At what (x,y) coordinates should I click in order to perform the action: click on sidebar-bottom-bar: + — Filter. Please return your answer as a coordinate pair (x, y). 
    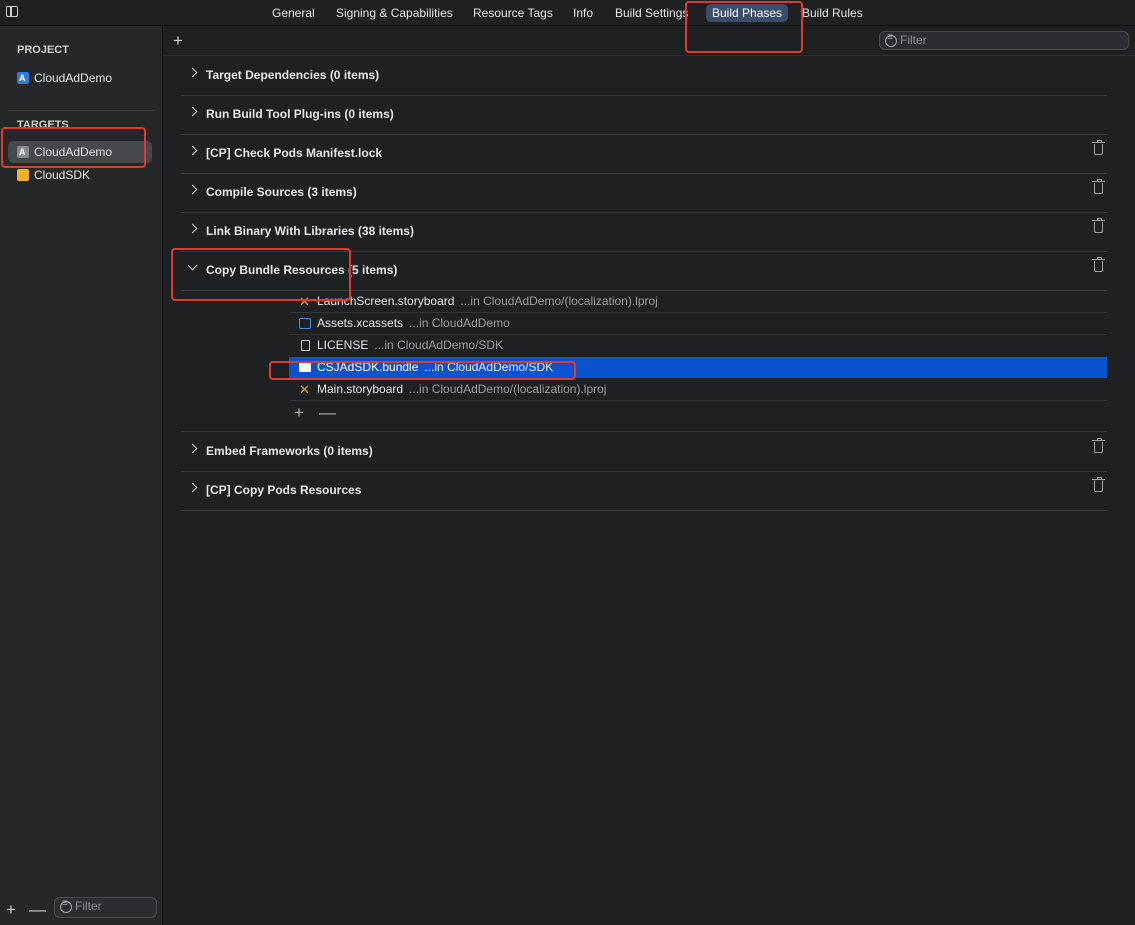
    Looking at the image, I should click on (81, 910).